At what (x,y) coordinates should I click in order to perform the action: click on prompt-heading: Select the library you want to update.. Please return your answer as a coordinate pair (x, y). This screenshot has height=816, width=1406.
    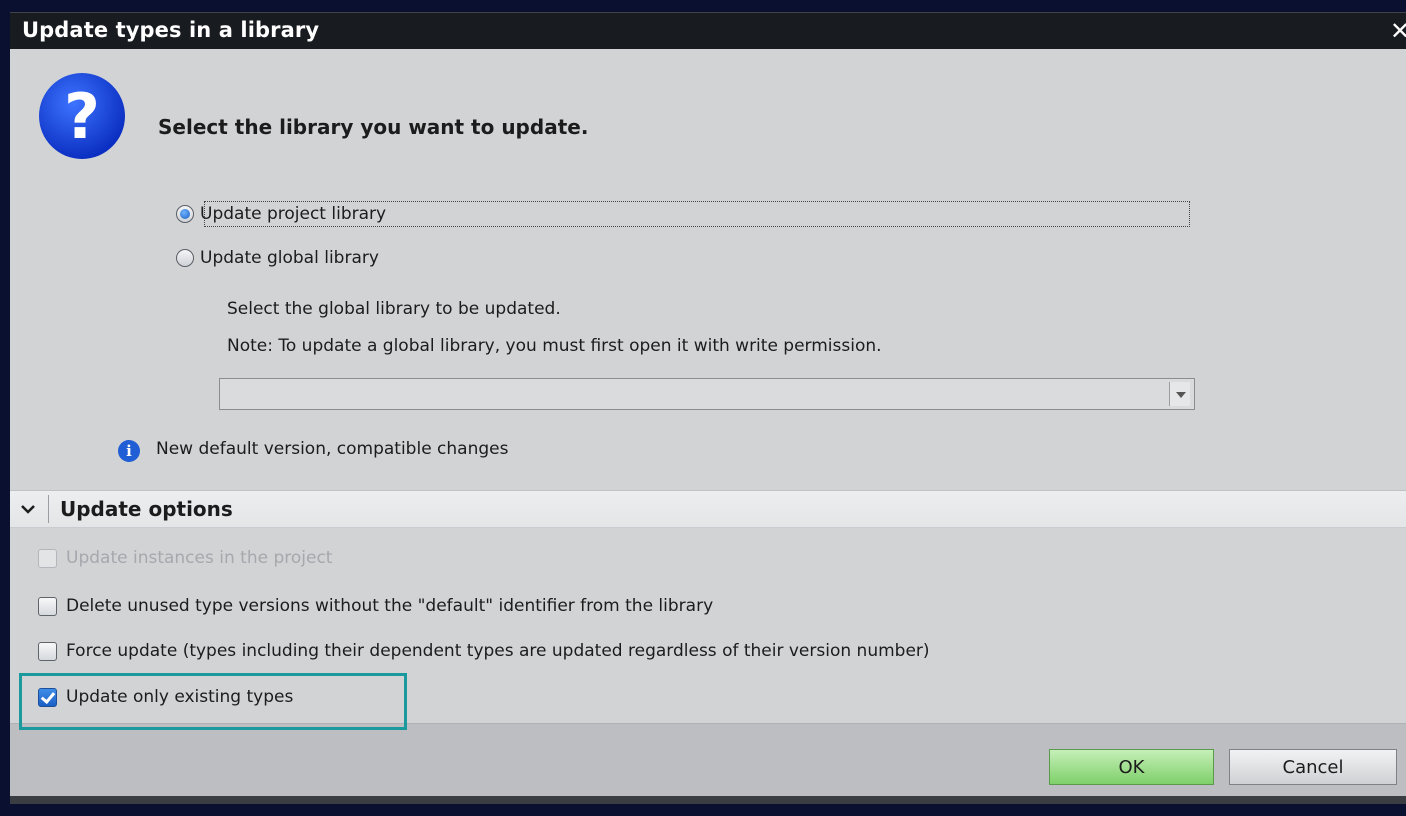
    Looking at the image, I should click on (373, 127).